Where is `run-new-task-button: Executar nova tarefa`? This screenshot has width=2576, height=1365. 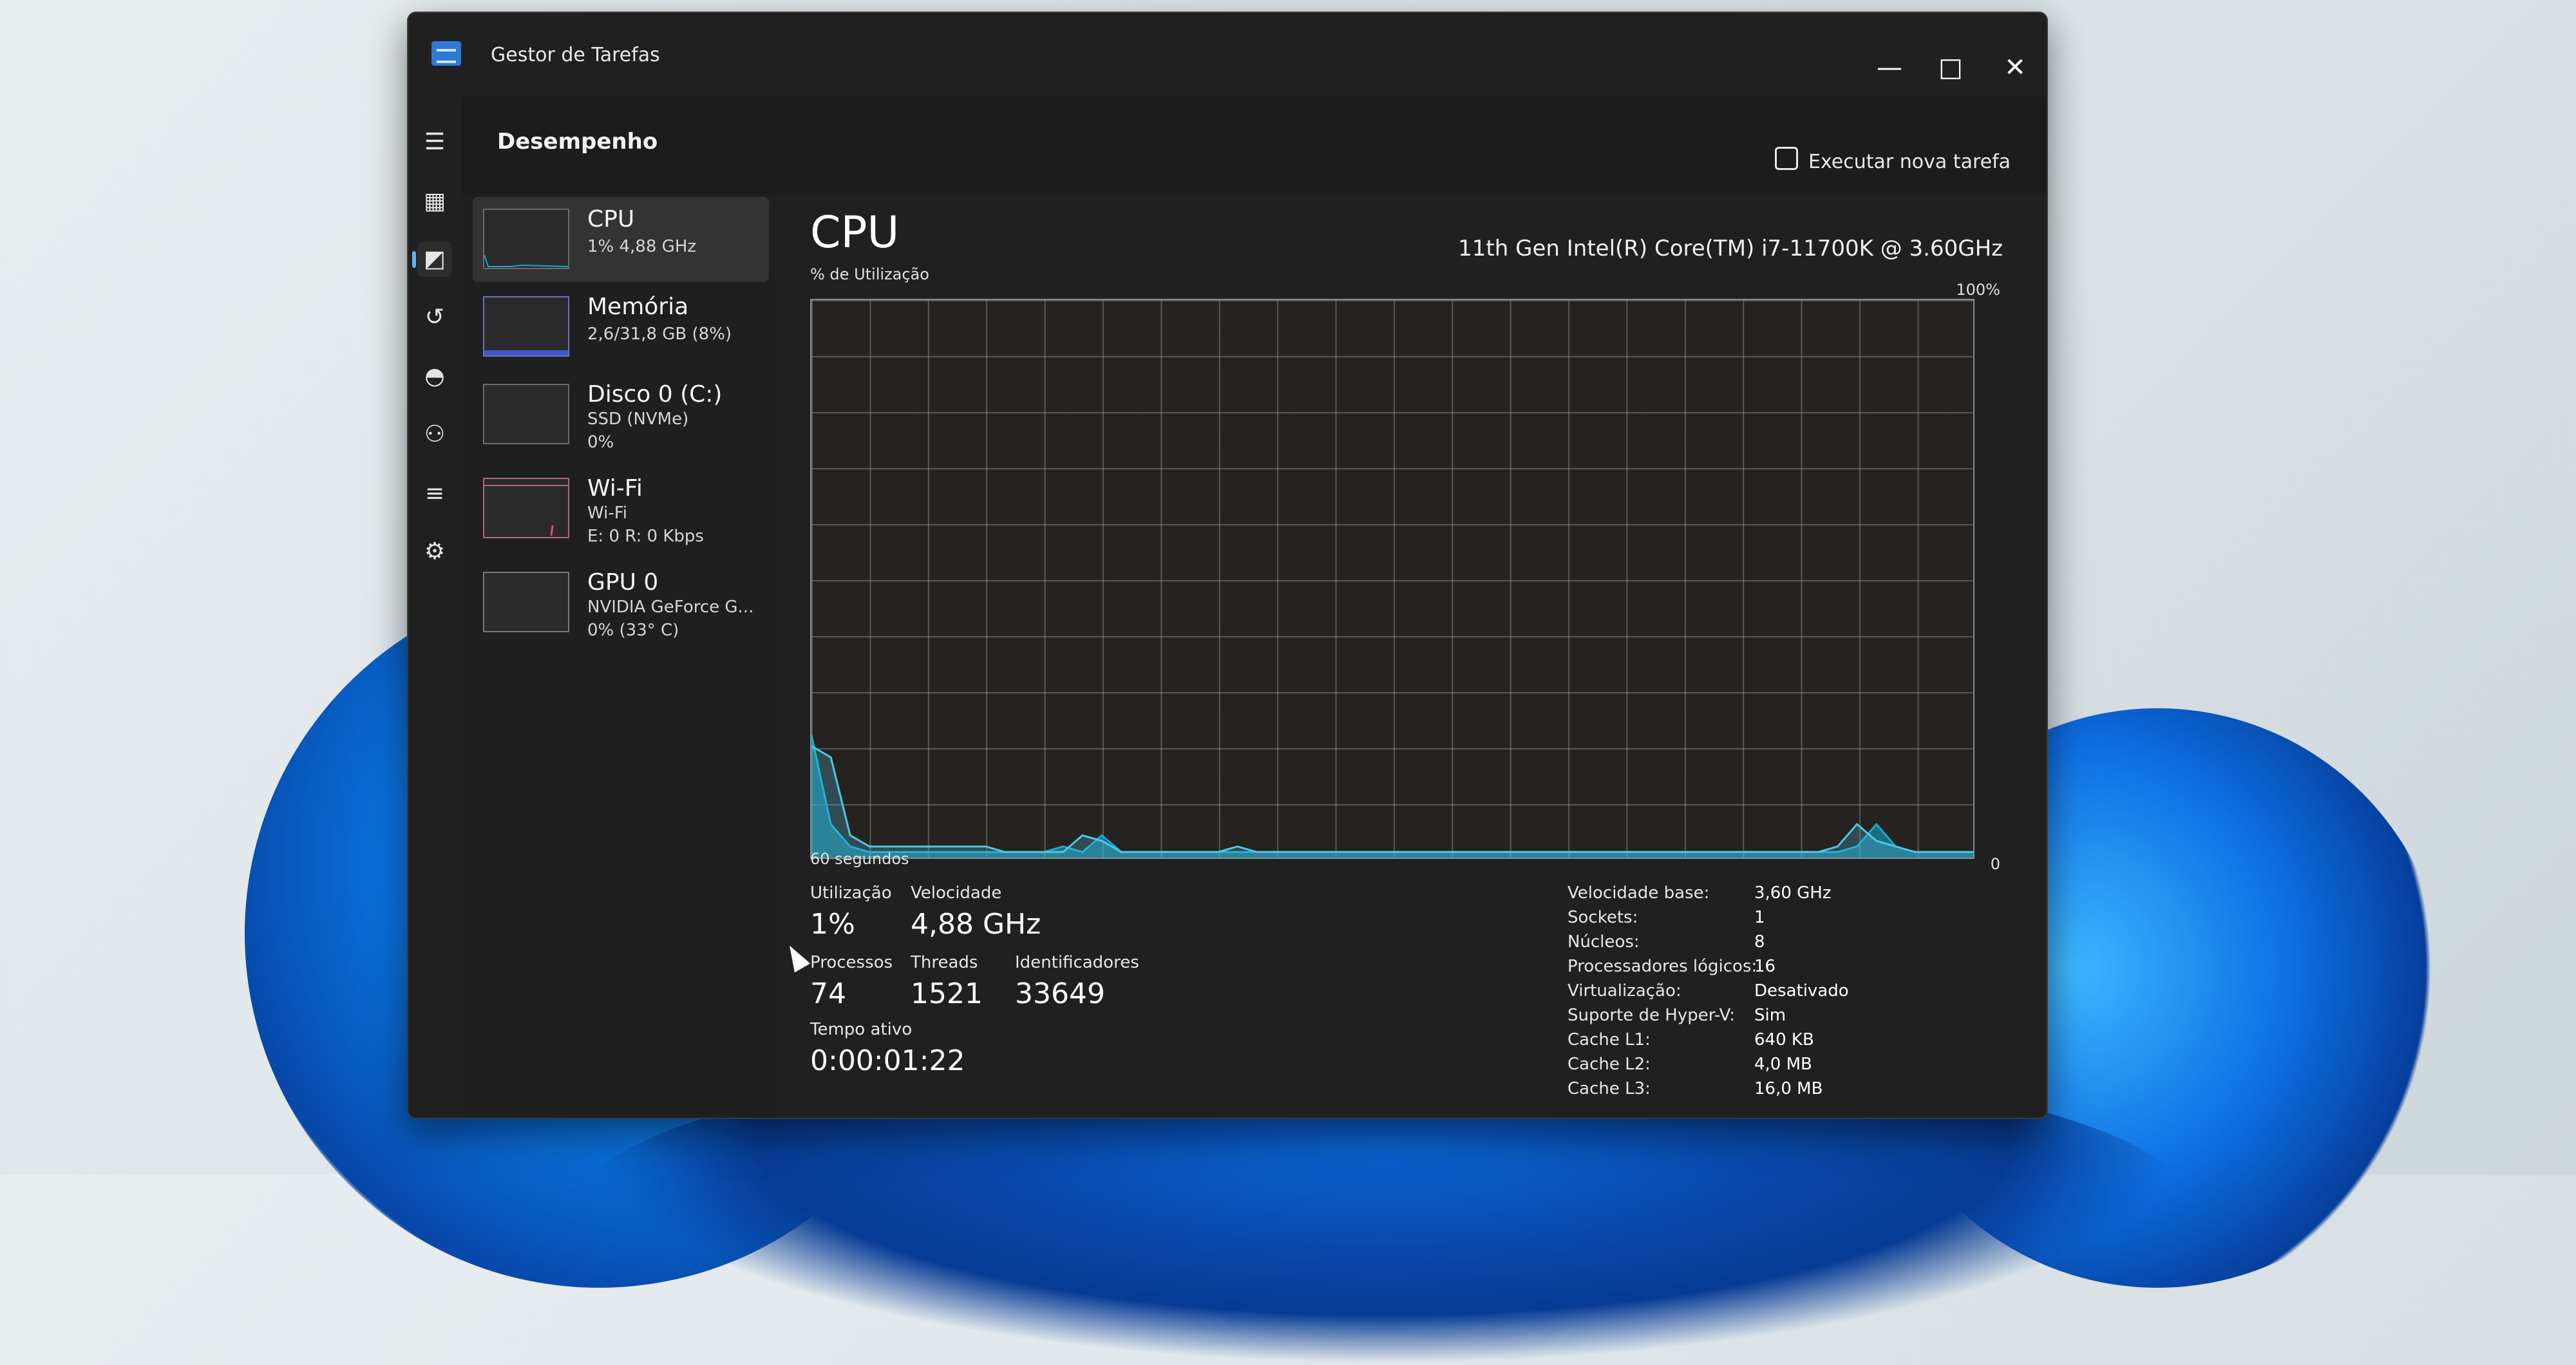
run-new-task-button: Executar nova tarefa is located at coordinates (1893, 160).